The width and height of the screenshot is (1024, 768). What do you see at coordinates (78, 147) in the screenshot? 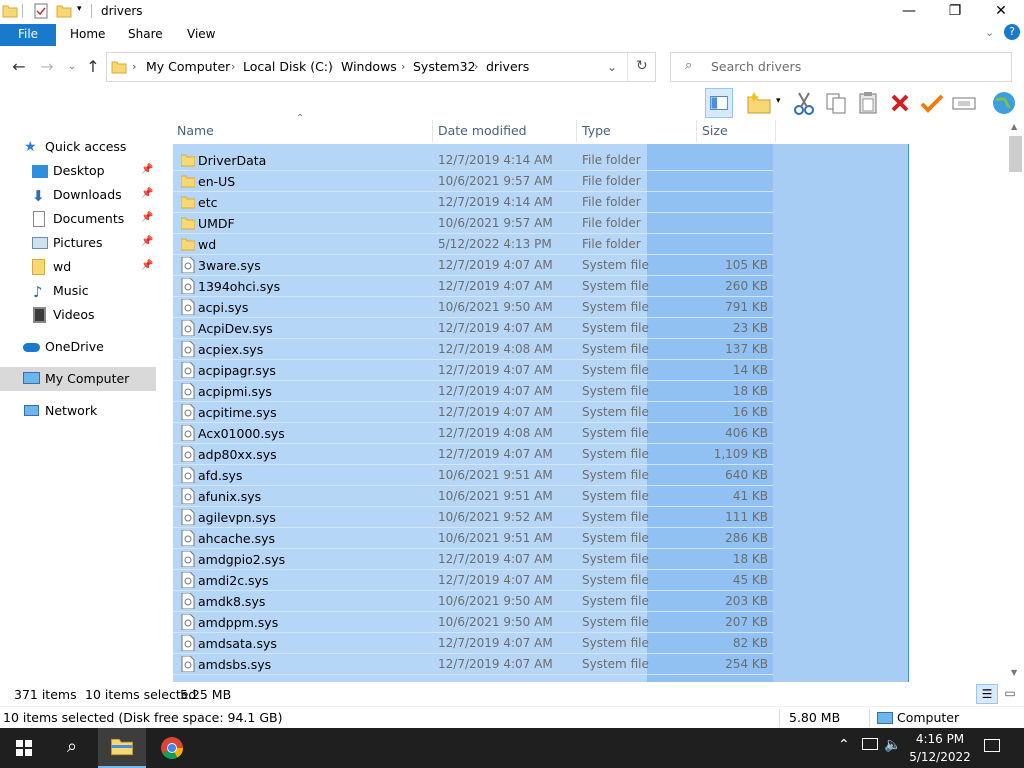
I see `nav-quick-access: ★ Quick access` at bounding box center [78, 147].